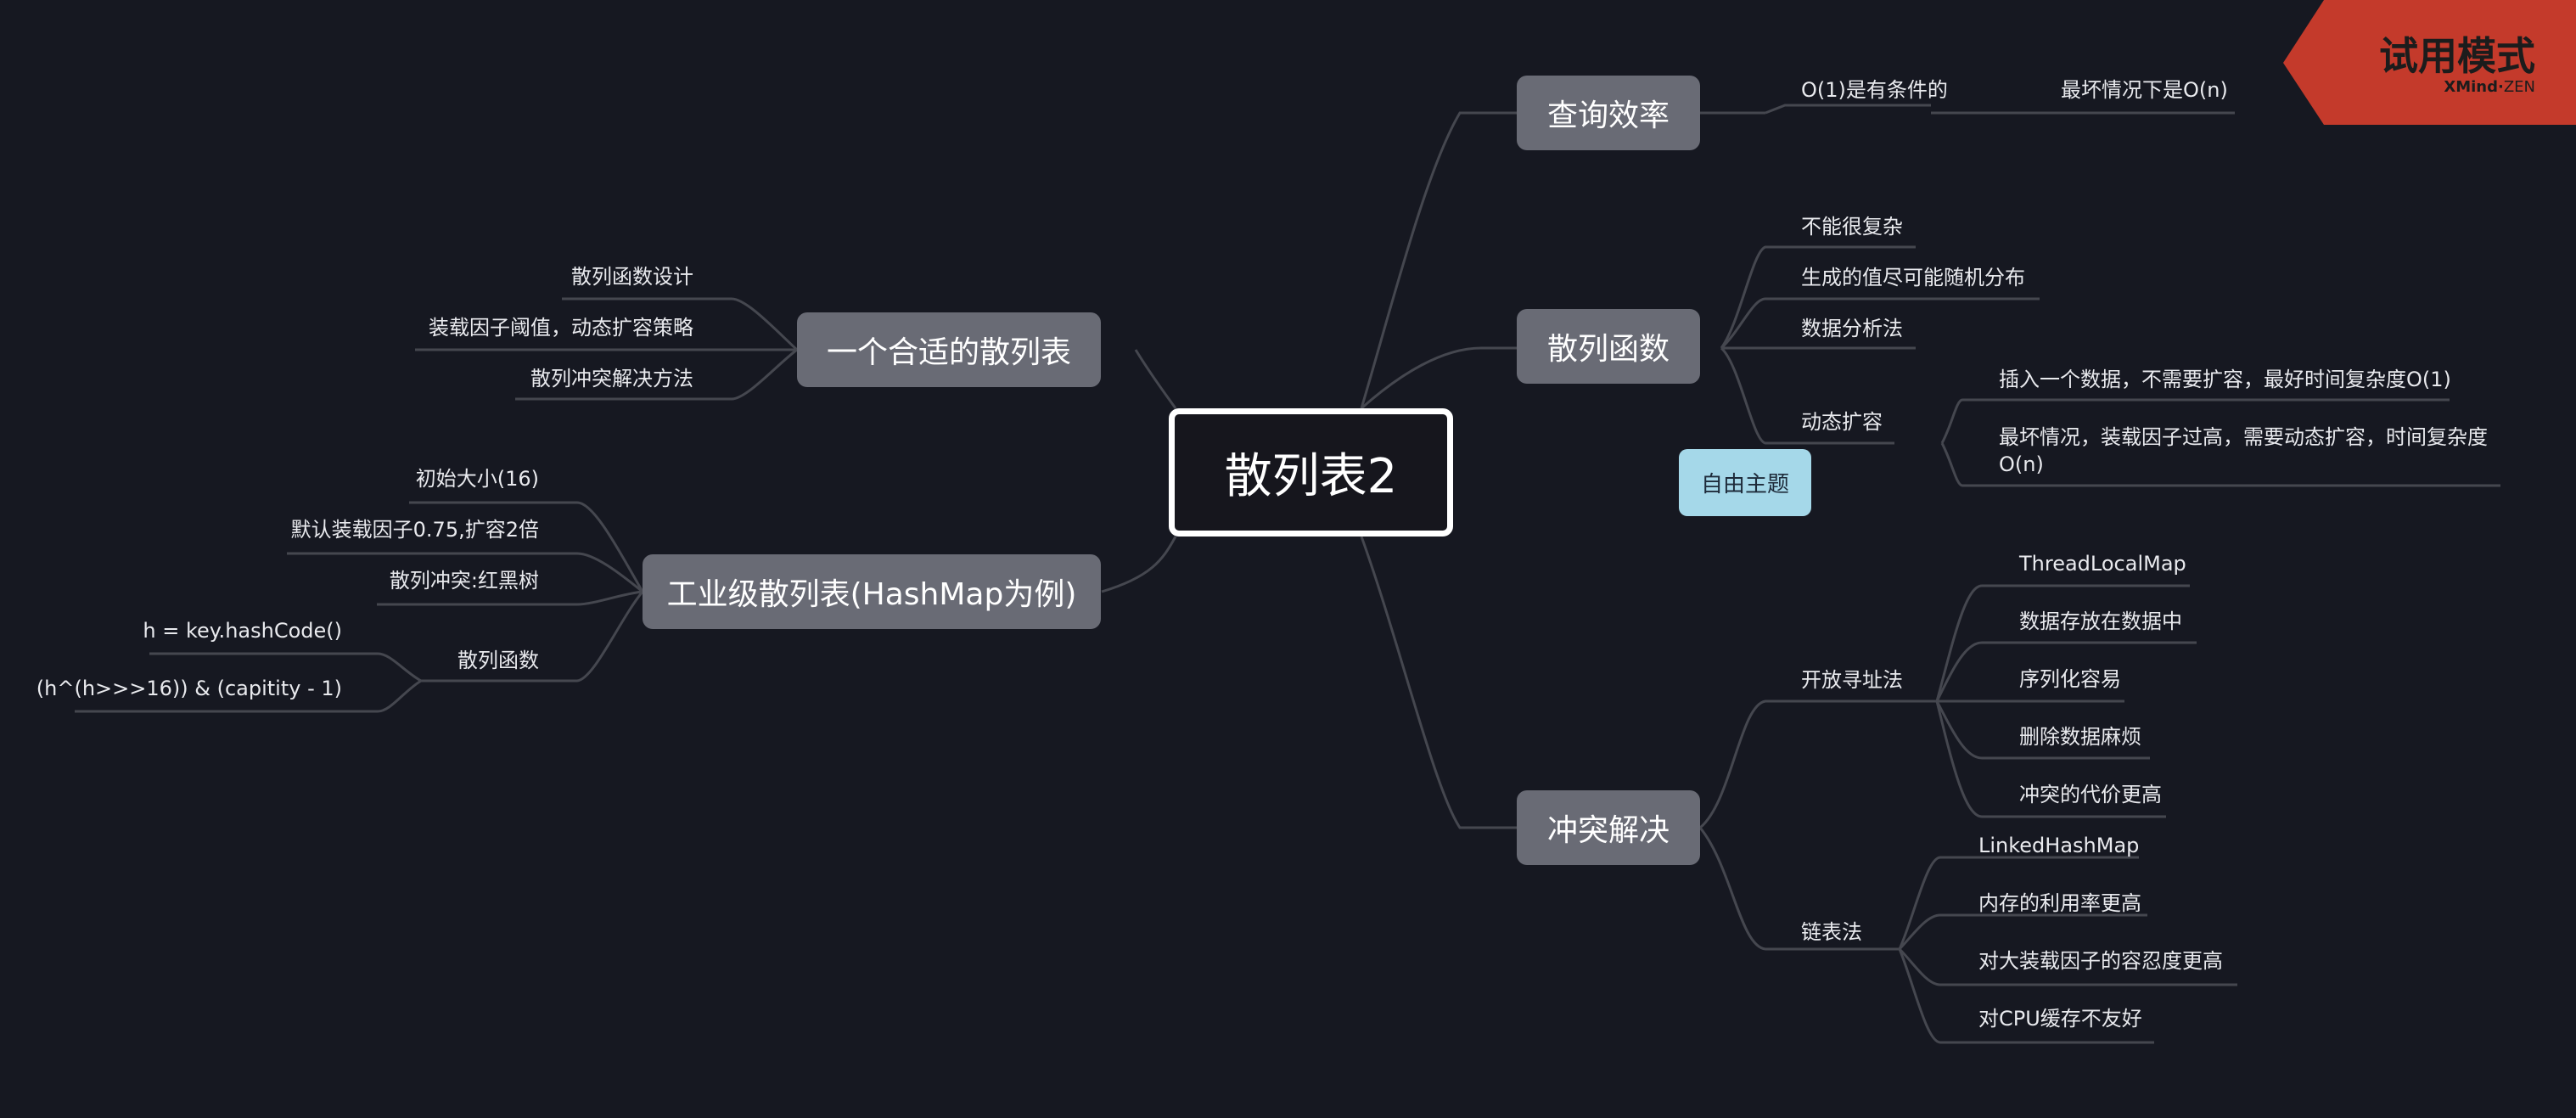 Image resolution: width=2576 pixels, height=1118 pixels. I want to click on leaf-random-distribution: 生成的值尽可能随机分布, so click(1913, 277).